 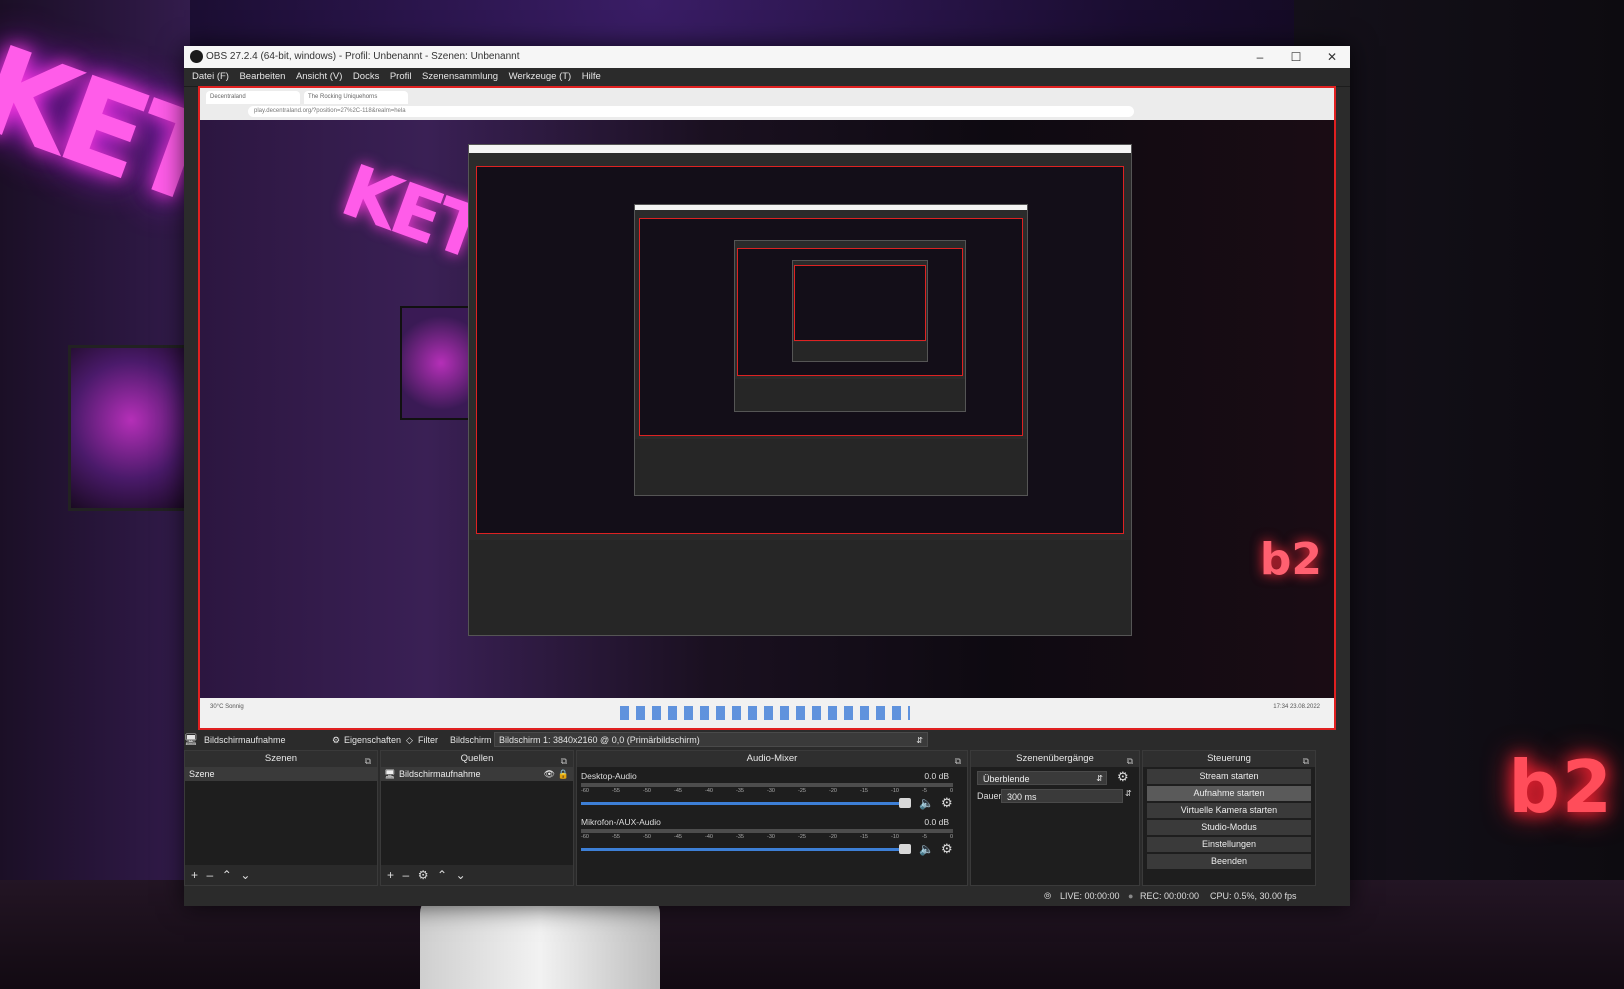 I want to click on menu-help: Hilfe, so click(x=591, y=77).